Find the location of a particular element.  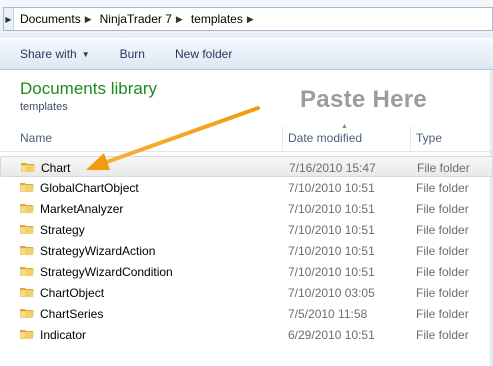

file-row: ChartObject 7/10/2010 03:05 File folder is located at coordinates (246, 292).